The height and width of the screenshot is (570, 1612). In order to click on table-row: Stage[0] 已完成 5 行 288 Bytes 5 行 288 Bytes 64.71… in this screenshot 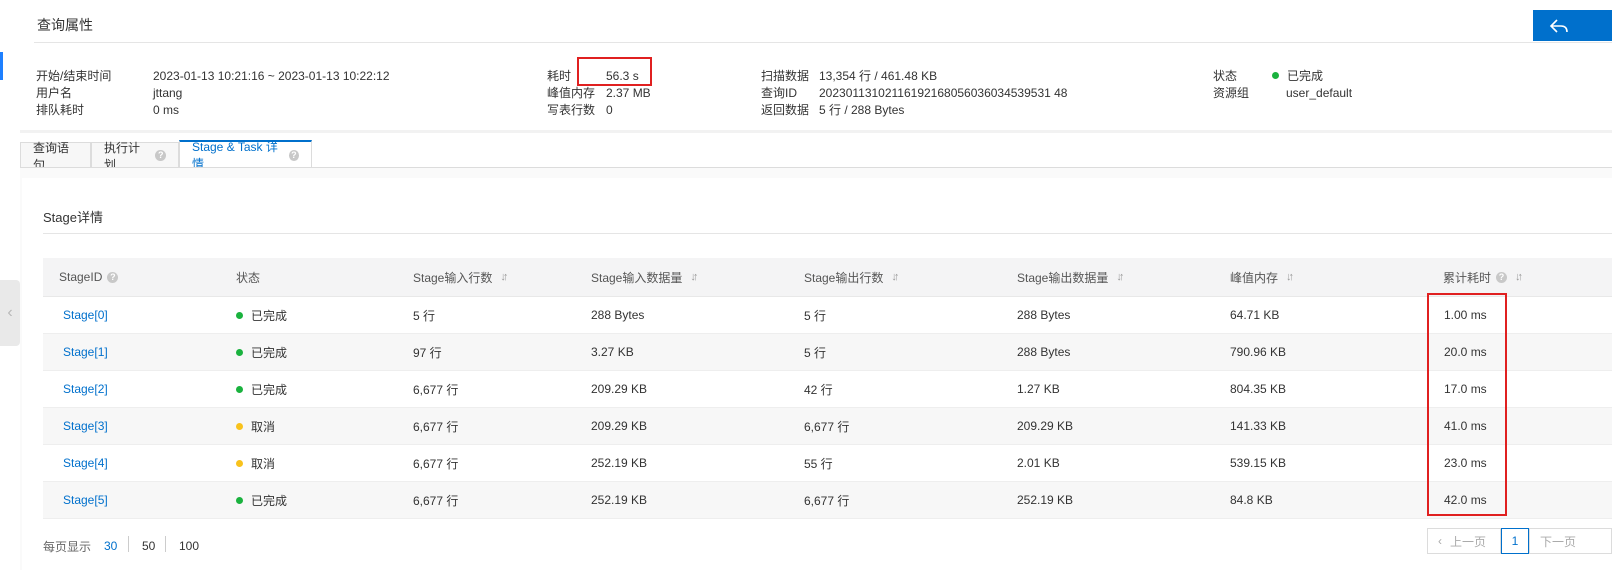, I will do `click(827, 315)`.